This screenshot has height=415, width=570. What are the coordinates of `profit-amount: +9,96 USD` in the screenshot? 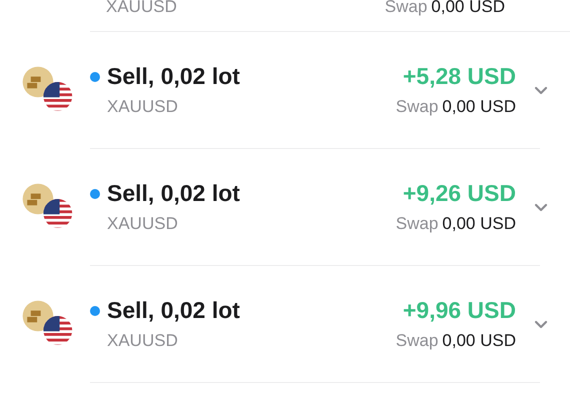 It's located at (459, 310).